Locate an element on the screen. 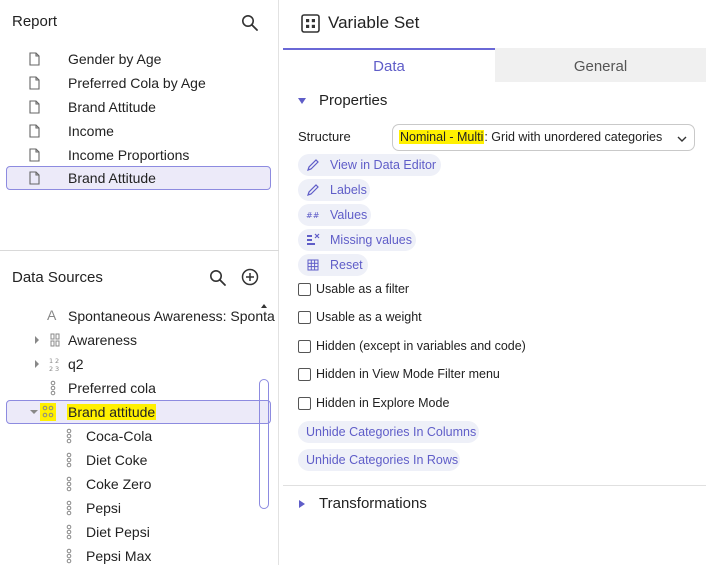 The image size is (706, 565). tree-child-item: Coke Zero is located at coordinates (138, 484).